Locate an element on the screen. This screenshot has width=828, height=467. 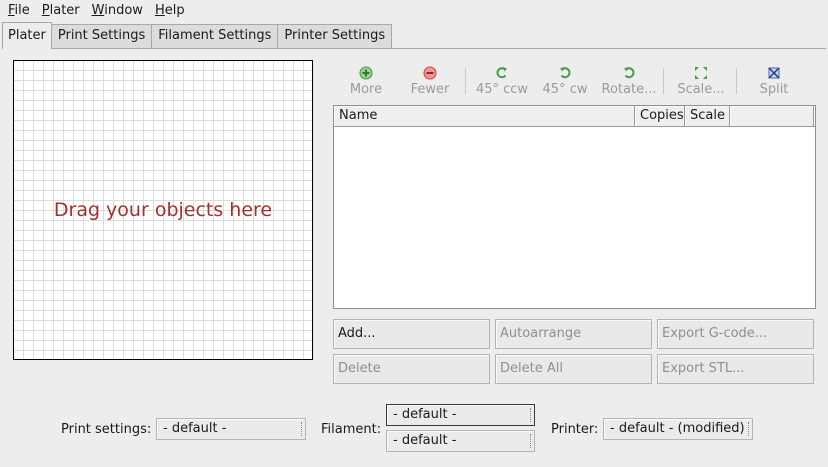
printer-label: Printer: is located at coordinates (575, 429).